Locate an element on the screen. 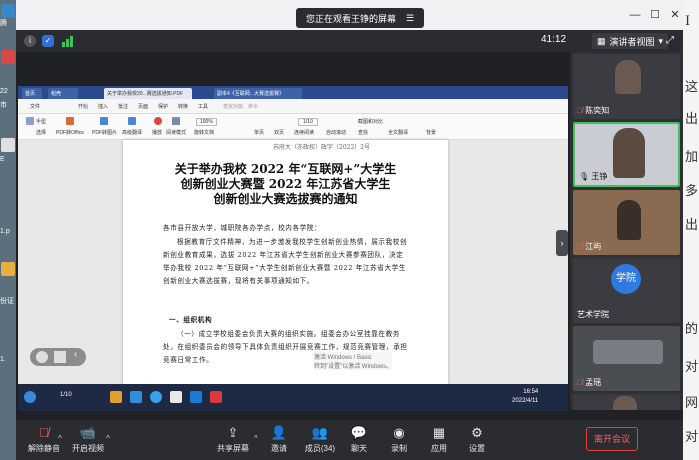 This screenshot has height=460, width=699. participant-tile is located at coordinates (626, 402).